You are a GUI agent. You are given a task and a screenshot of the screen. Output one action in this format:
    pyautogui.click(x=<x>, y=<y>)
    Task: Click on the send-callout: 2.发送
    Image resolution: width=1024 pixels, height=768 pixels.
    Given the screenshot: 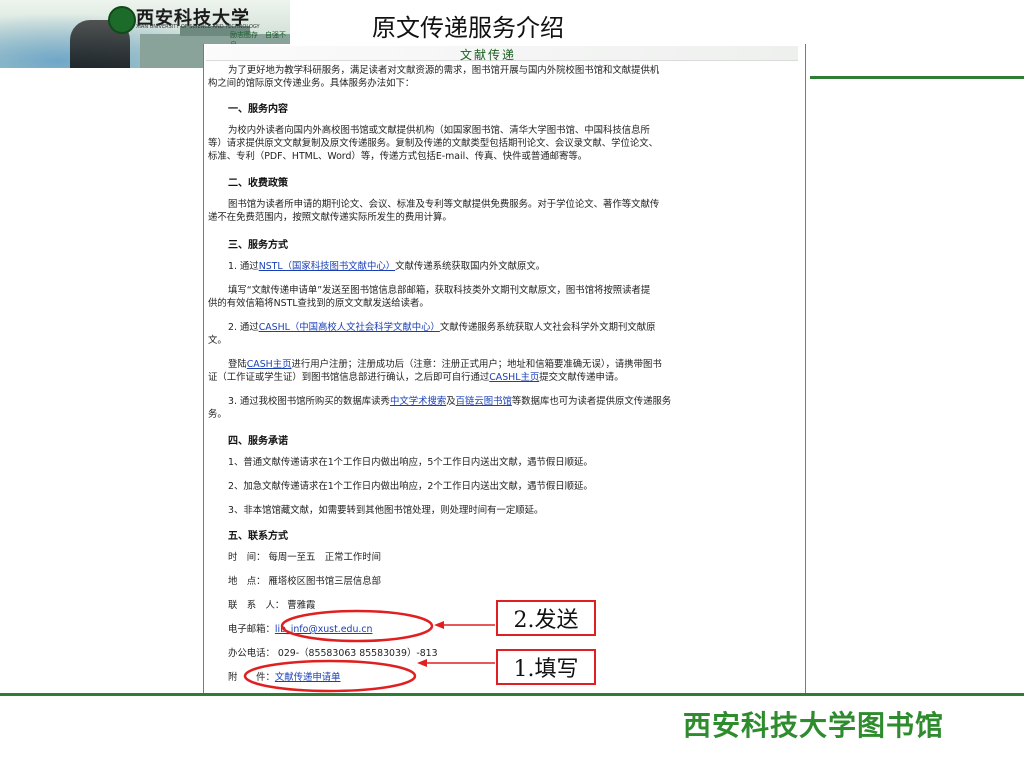 What is the action you would take?
    pyautogui.click(x=546, y=618)
    